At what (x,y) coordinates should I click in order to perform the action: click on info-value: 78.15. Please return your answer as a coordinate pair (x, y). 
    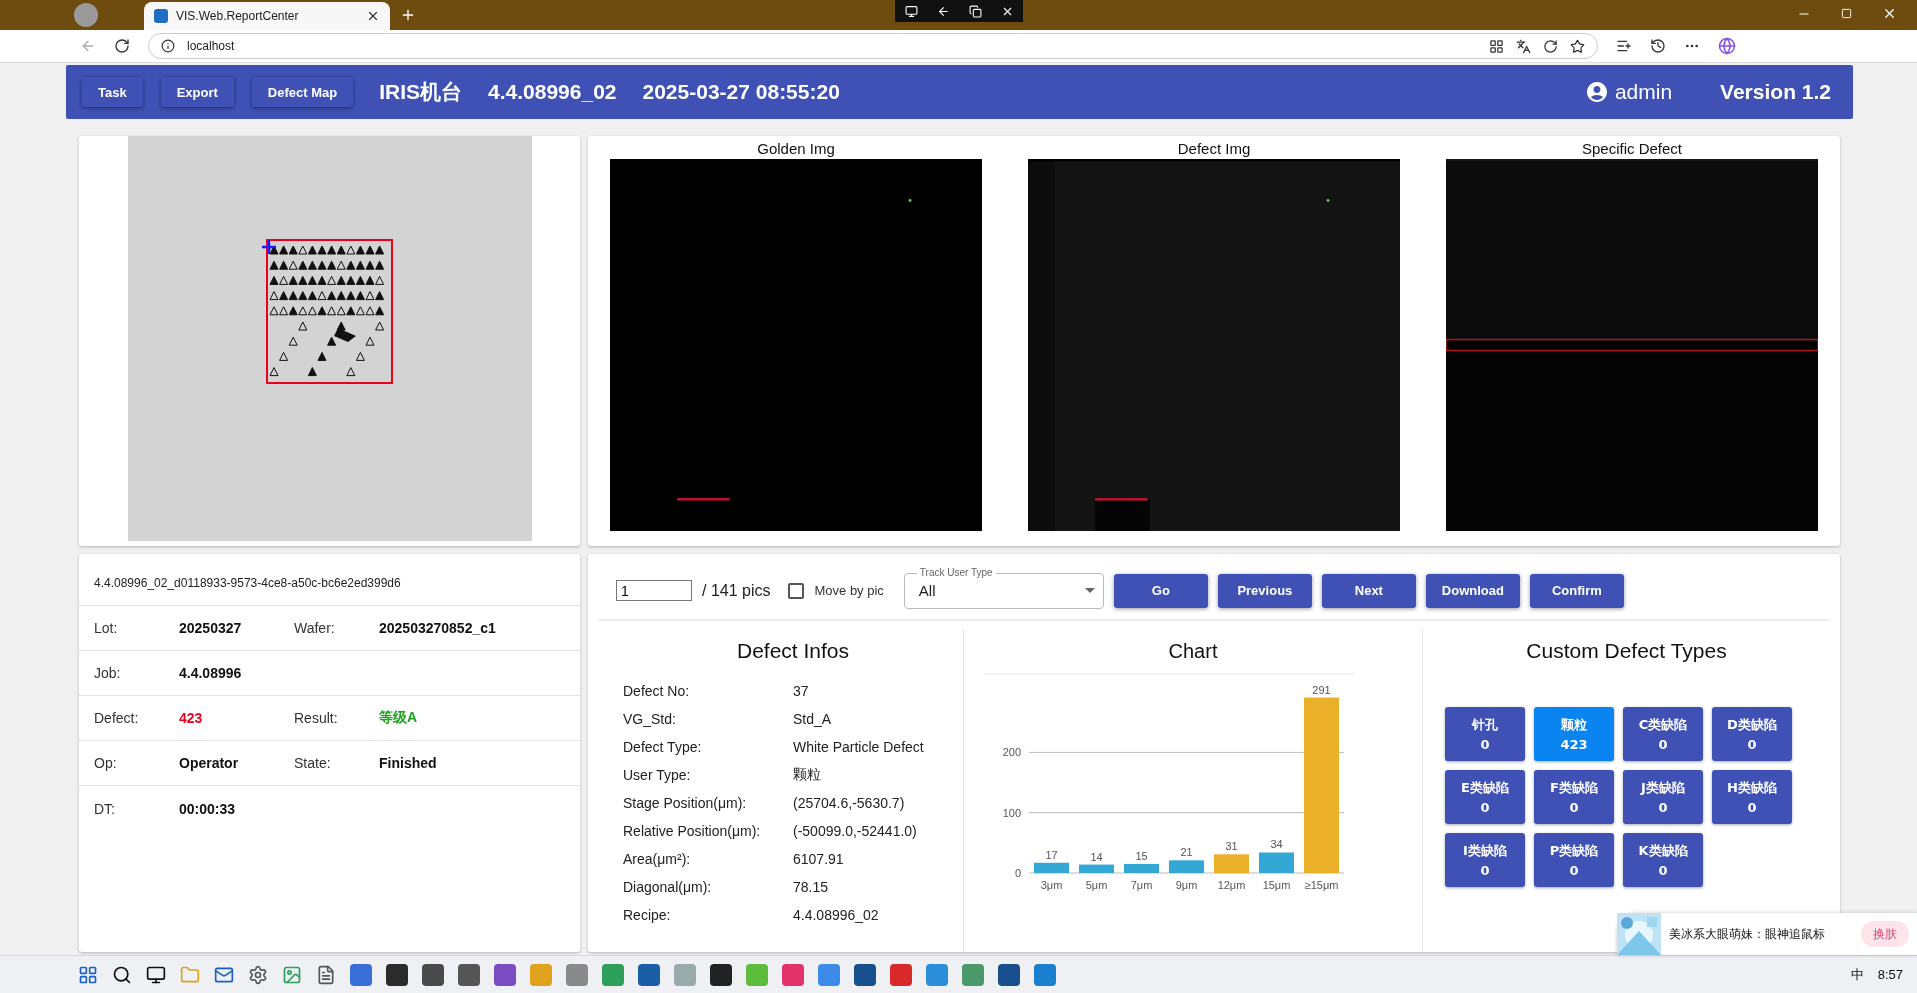
    Looking at the image, I should click on (811, 887).